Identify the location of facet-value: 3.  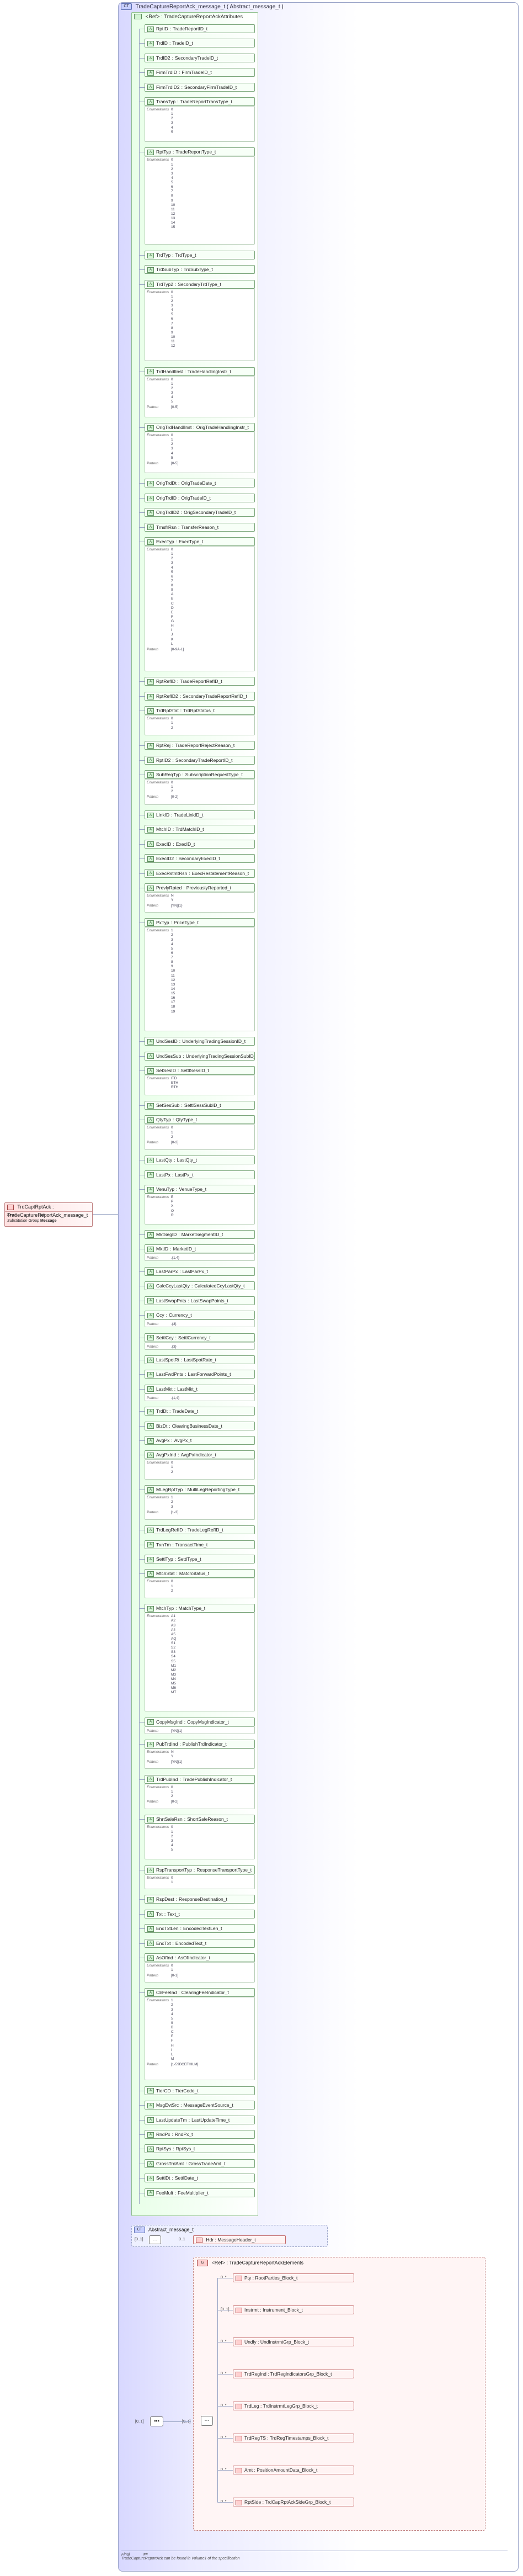
(172, 306).